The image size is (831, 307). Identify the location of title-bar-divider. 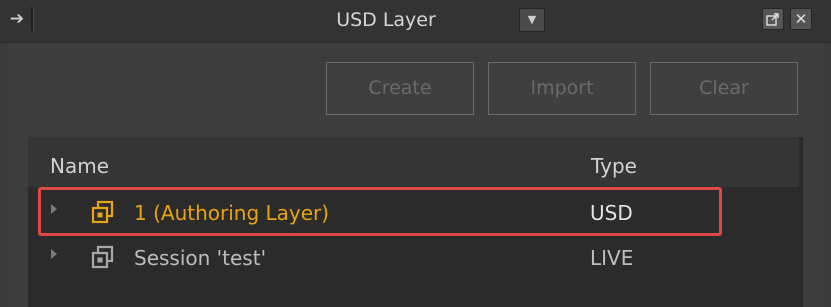
(32, 19).